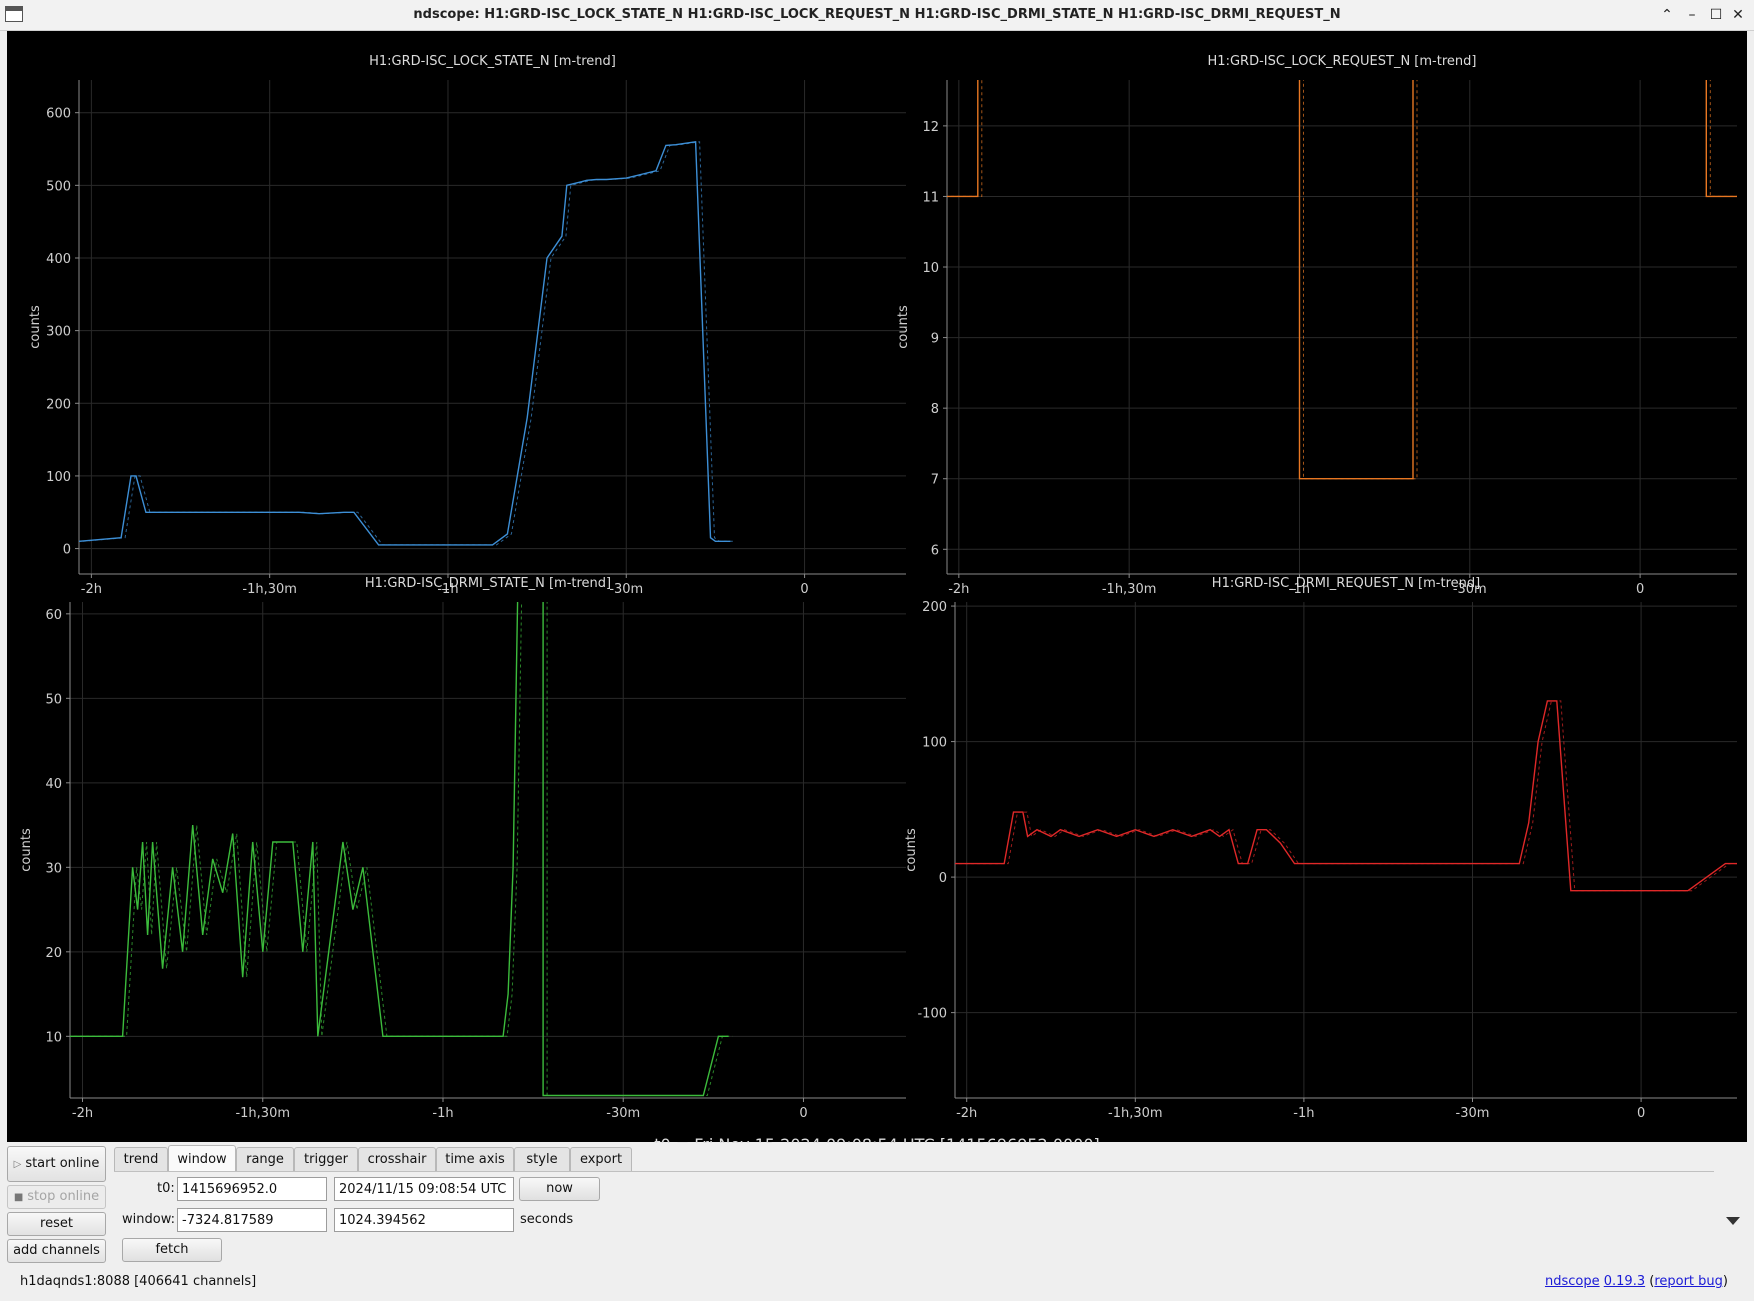 The image size is (1754, 1301). I want to click on lock-state-trend-envelope, so click(408, 343).